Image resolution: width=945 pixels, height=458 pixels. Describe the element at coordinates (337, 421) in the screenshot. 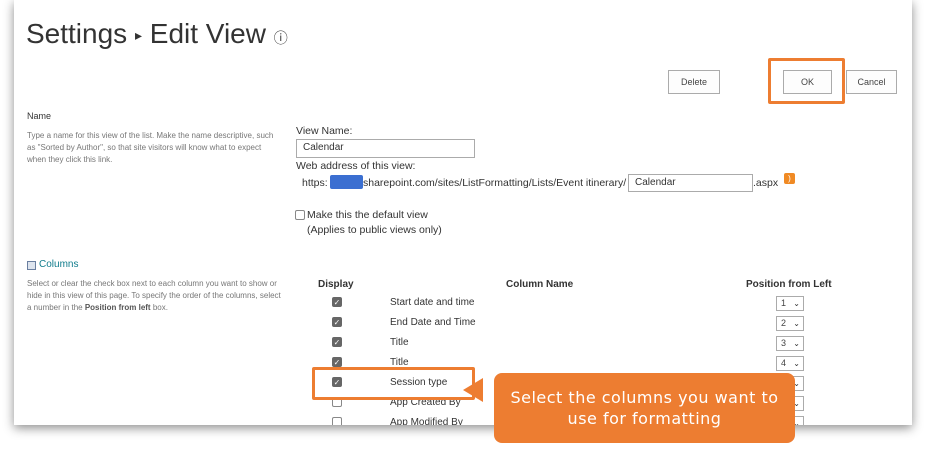

I see `display-checkbox` at that location.